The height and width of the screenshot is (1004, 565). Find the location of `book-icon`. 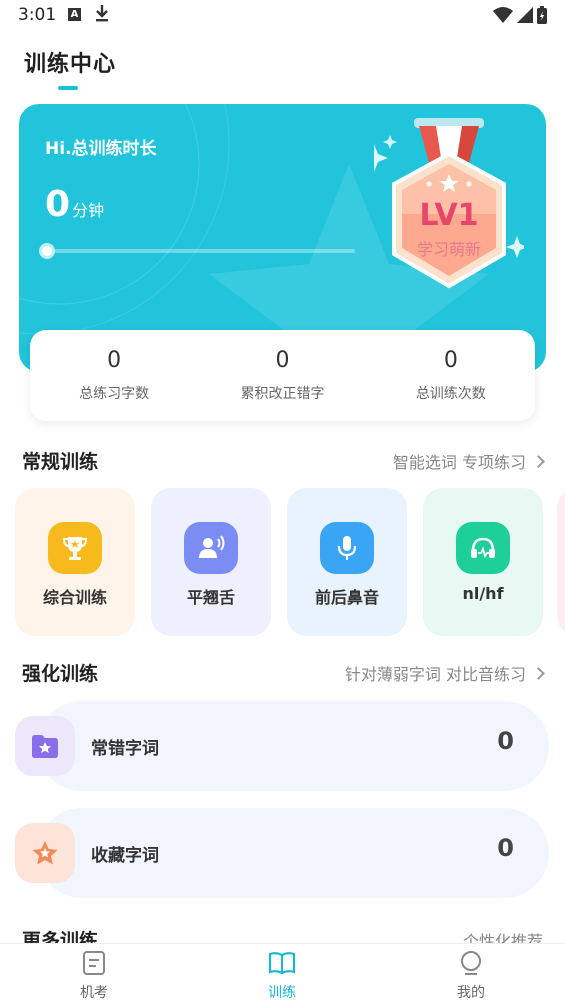

book-icon is located at coordinates (282, 963).